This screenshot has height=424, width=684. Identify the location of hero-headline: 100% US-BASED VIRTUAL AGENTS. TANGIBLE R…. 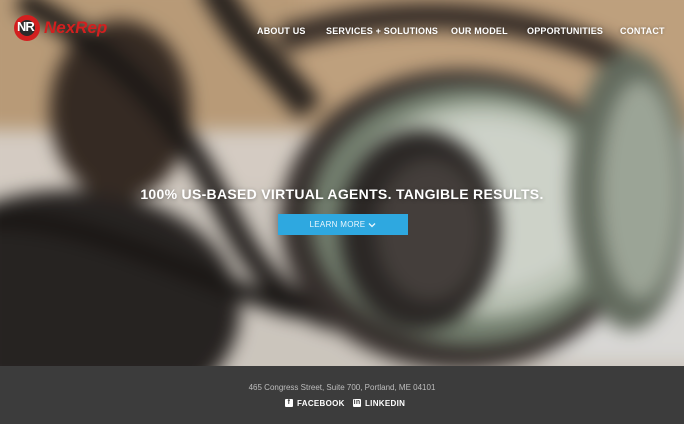
(342, 194).